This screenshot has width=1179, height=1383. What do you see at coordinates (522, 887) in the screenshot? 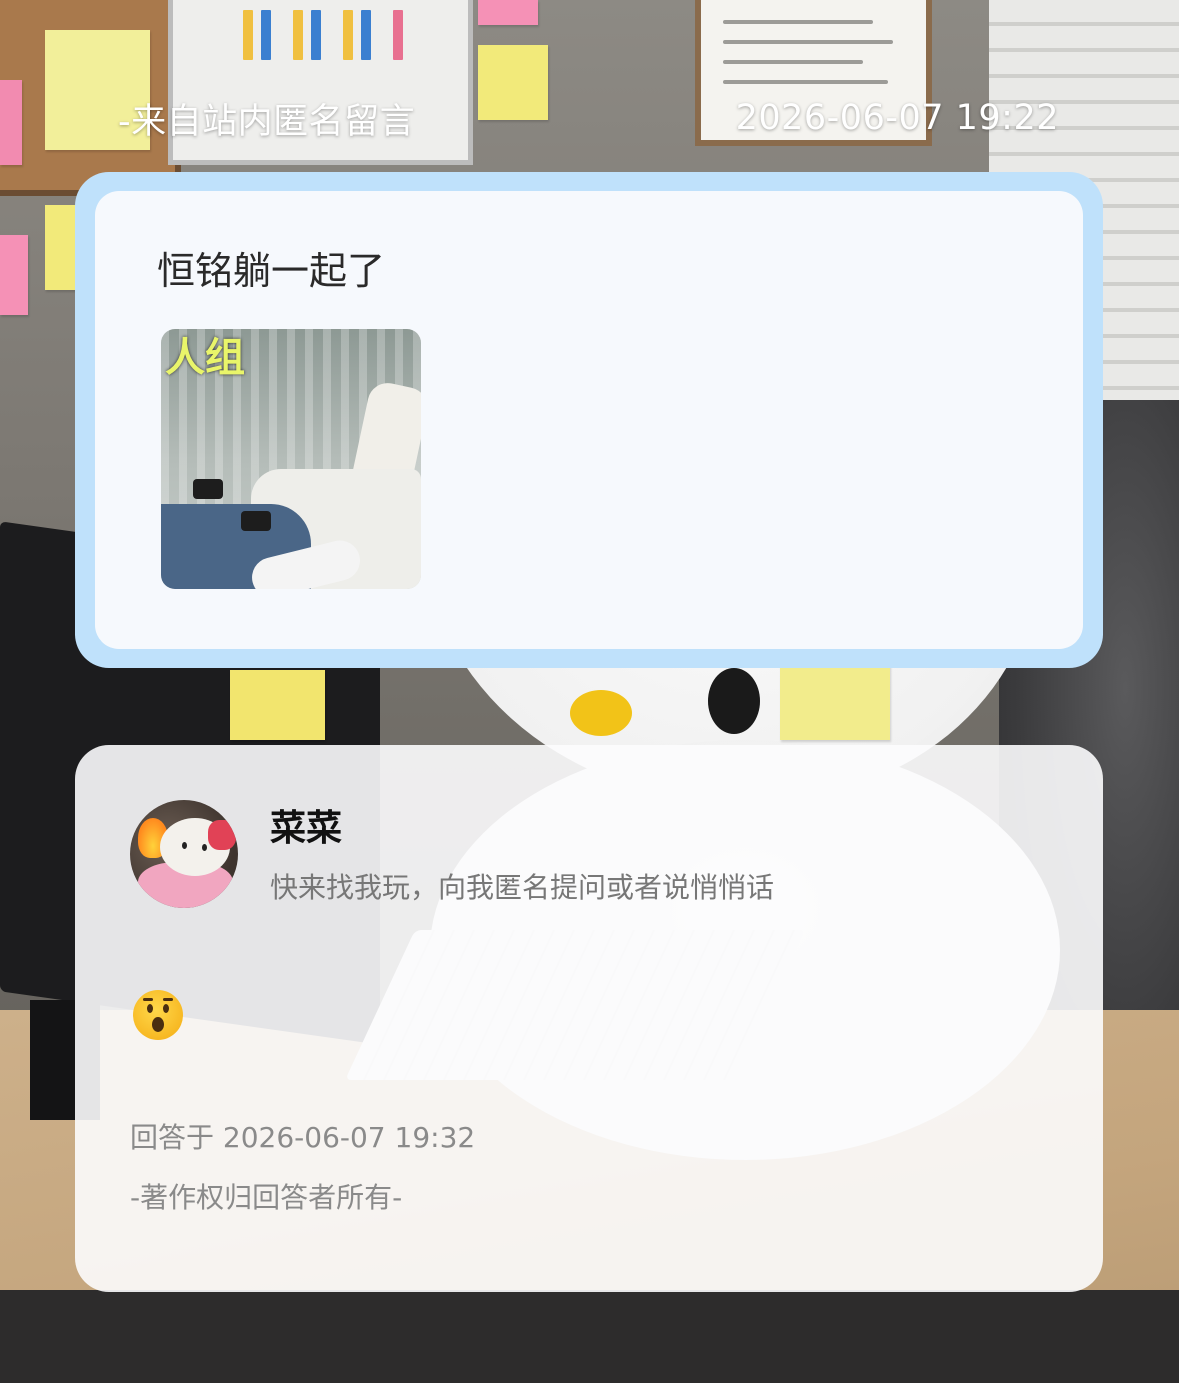
I see `user-bio: 快来找我玩，向我匿名提问或者说悄悄话` at bounding box center [522, 887].